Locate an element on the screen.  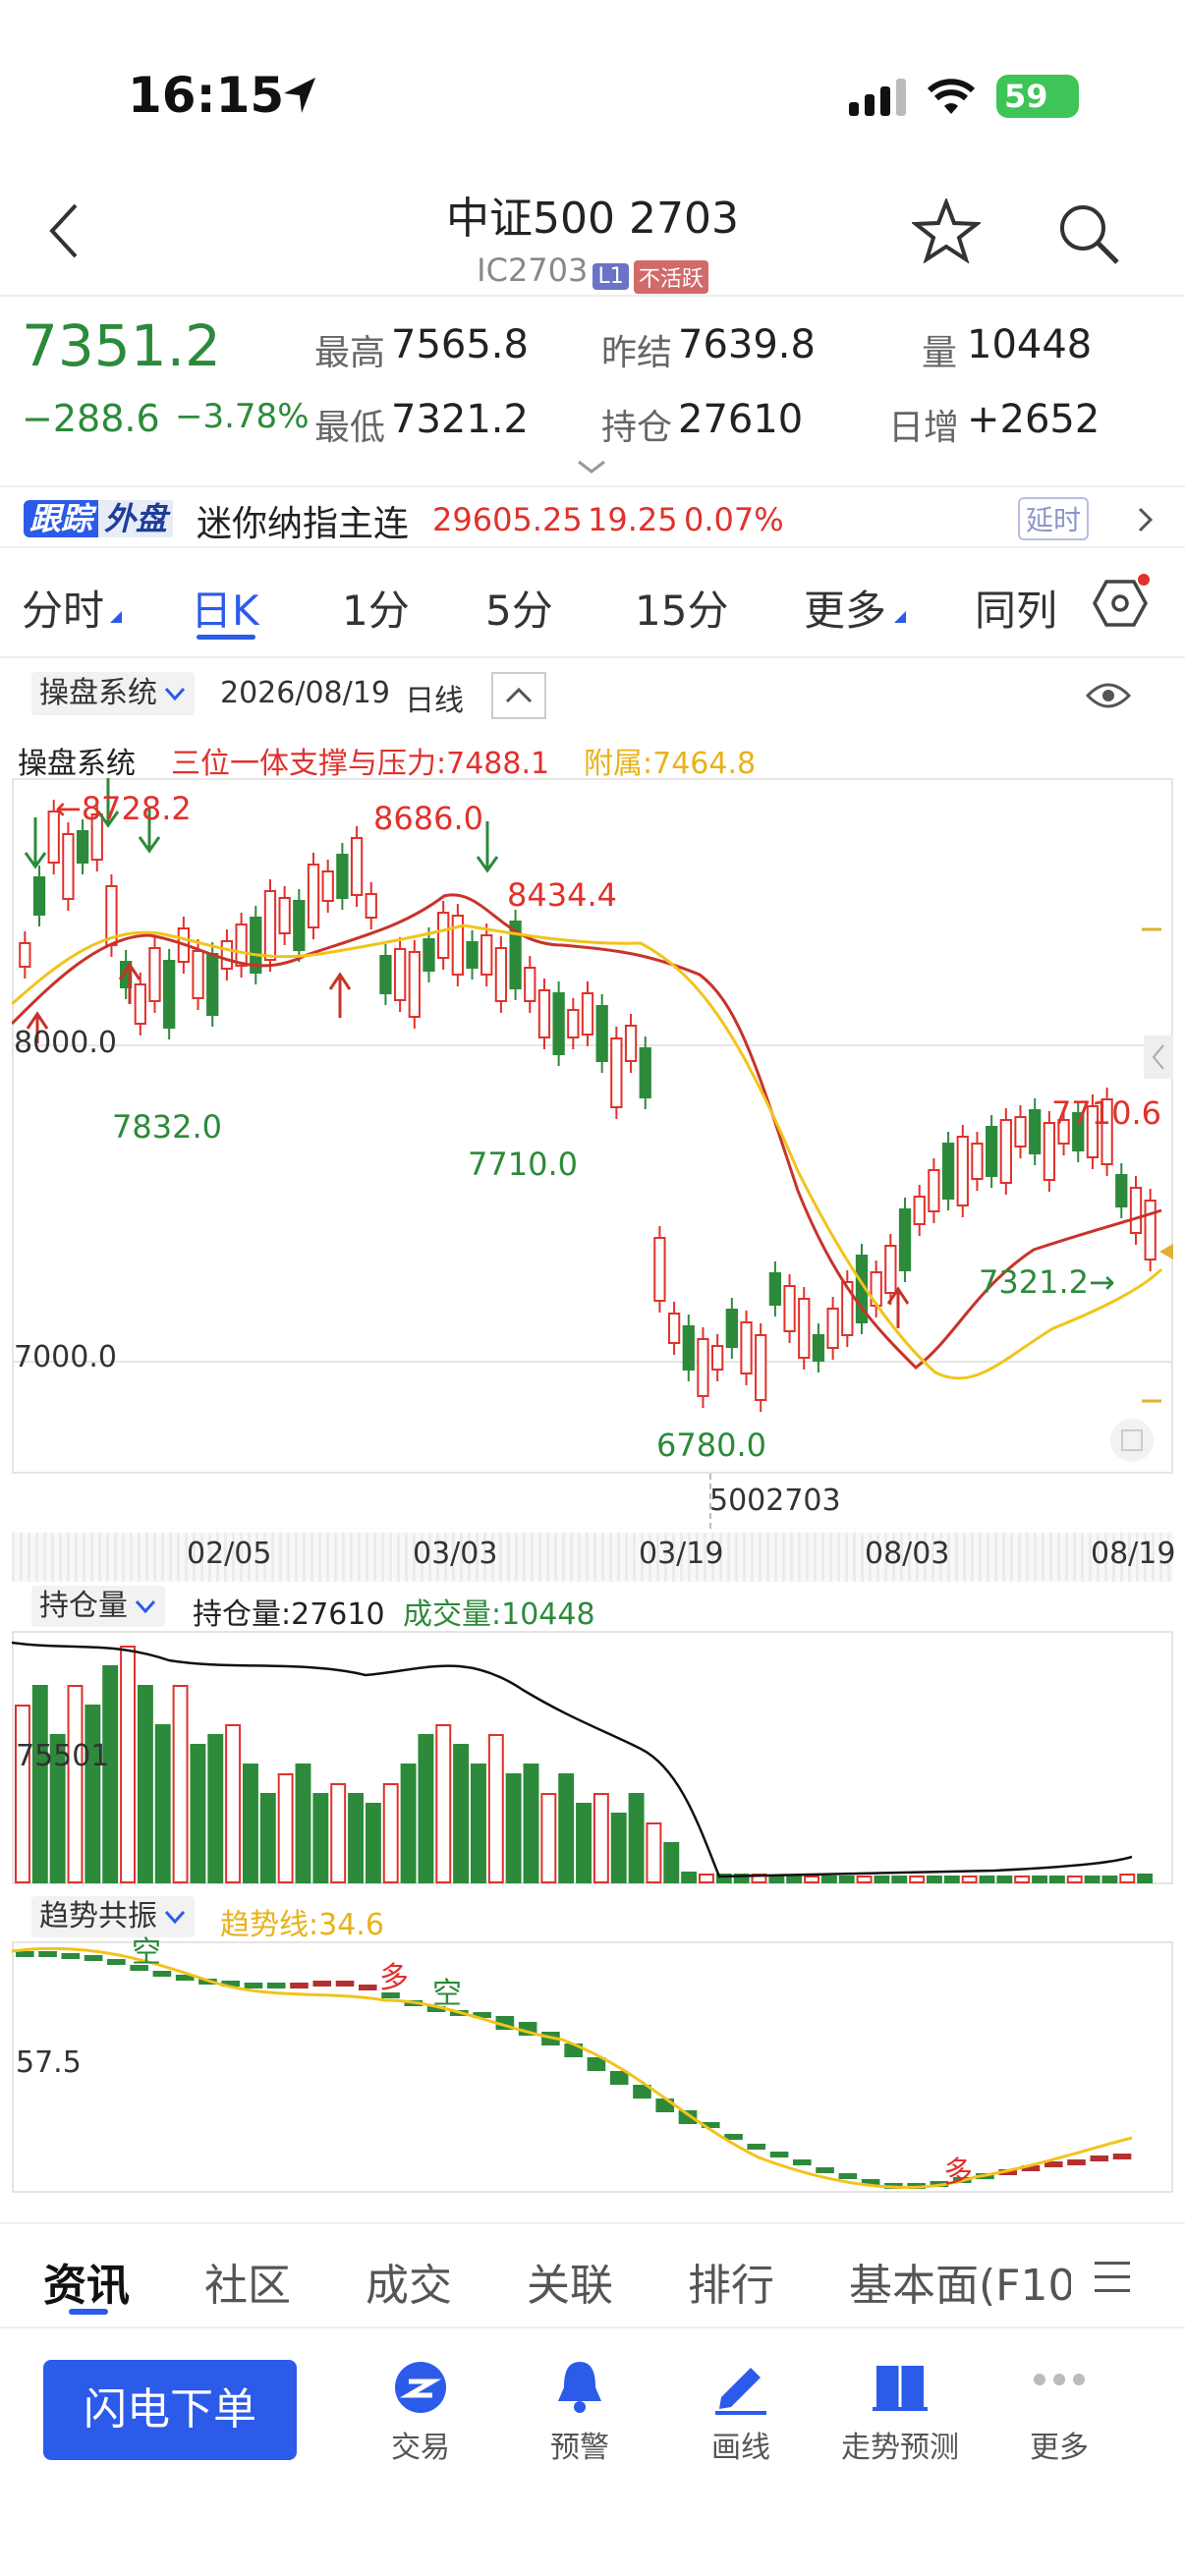
quick-order-button: 闪电下单 is located at coordinates (170, 2410).